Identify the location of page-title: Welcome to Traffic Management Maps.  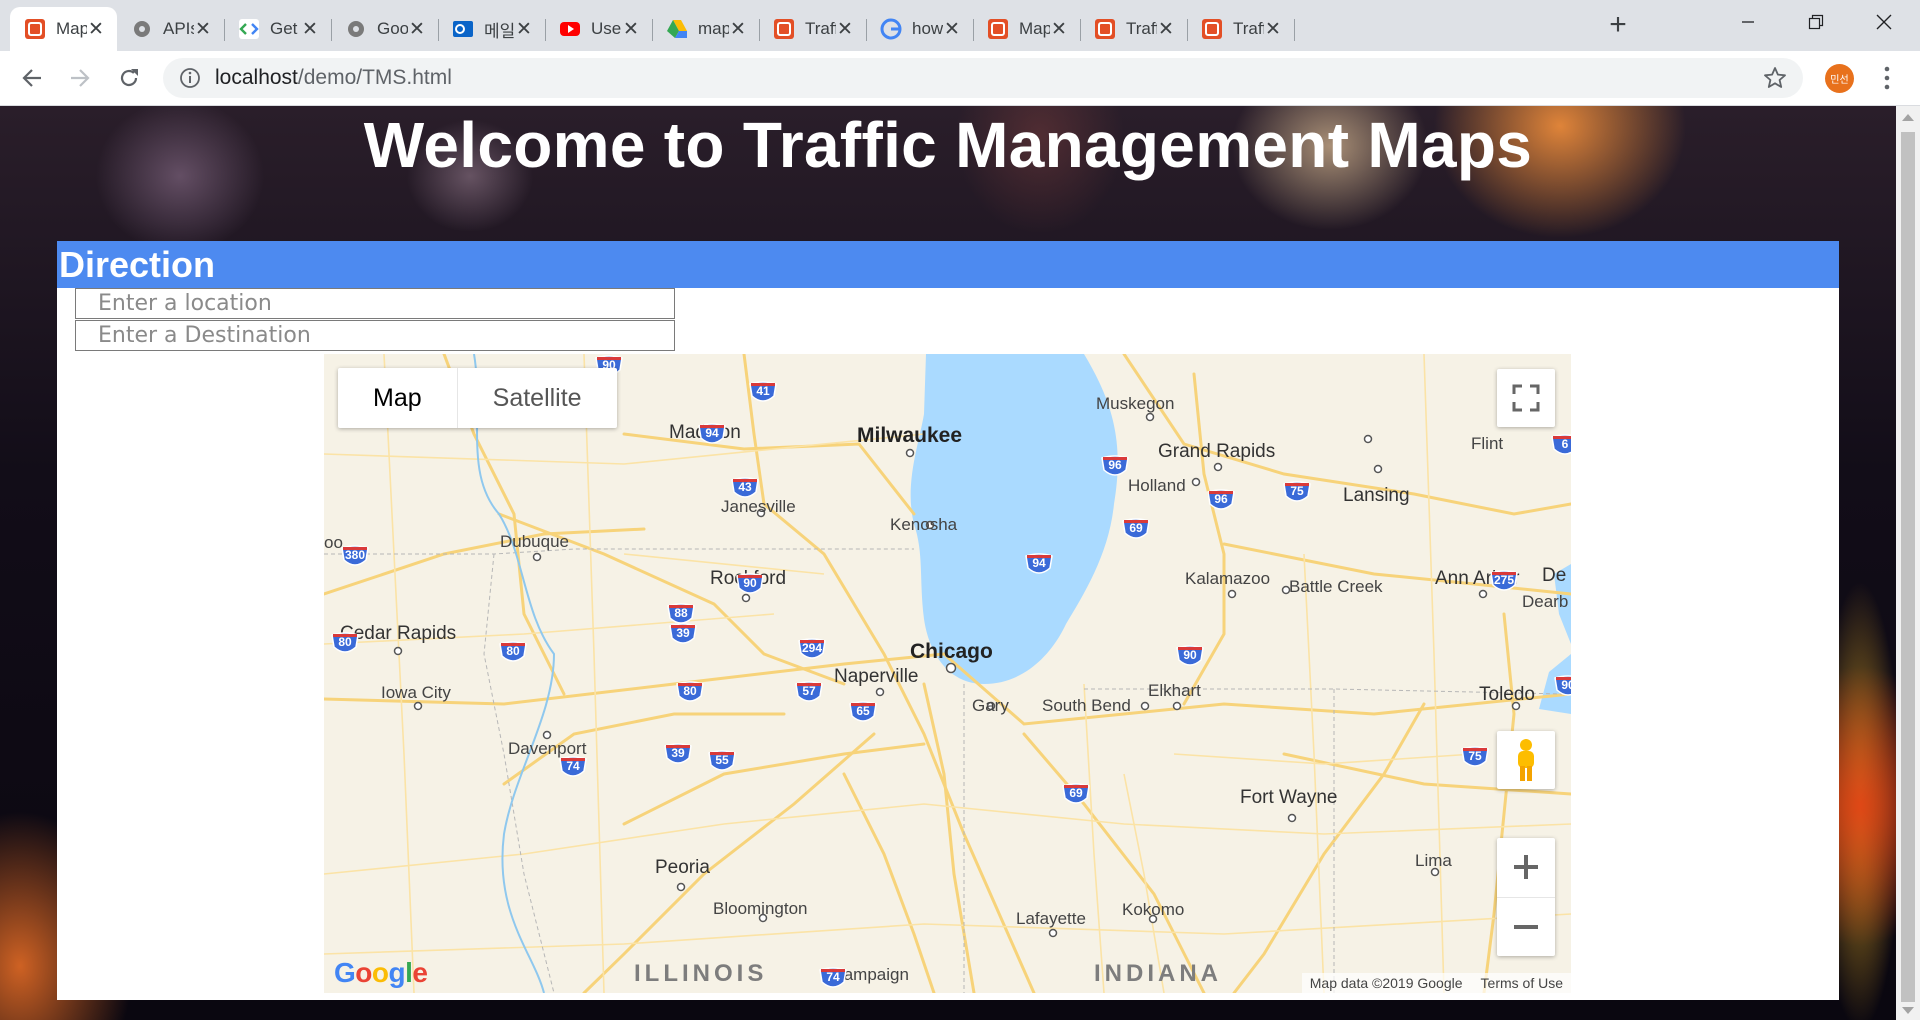
(948, 145).